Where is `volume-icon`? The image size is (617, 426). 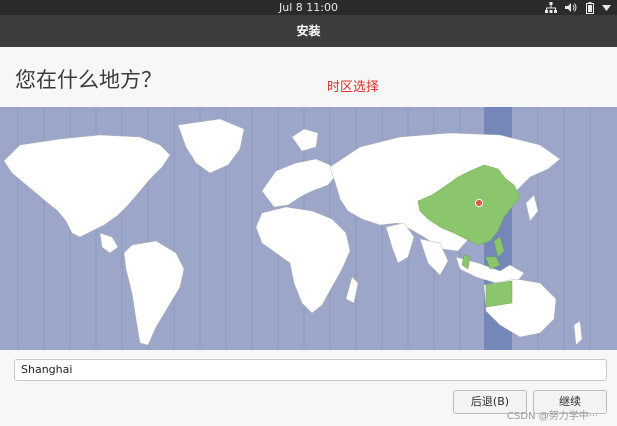 volume-icon is located at coordinates (571, 7).